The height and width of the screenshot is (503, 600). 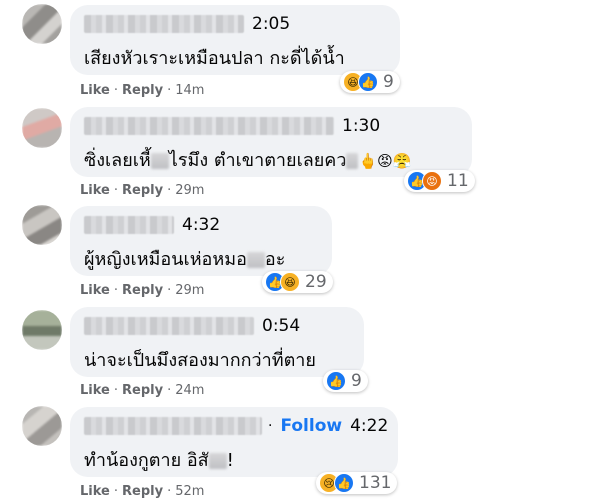 I want to click on reaction-summary: 👍 9, so click(x=345, y=381).